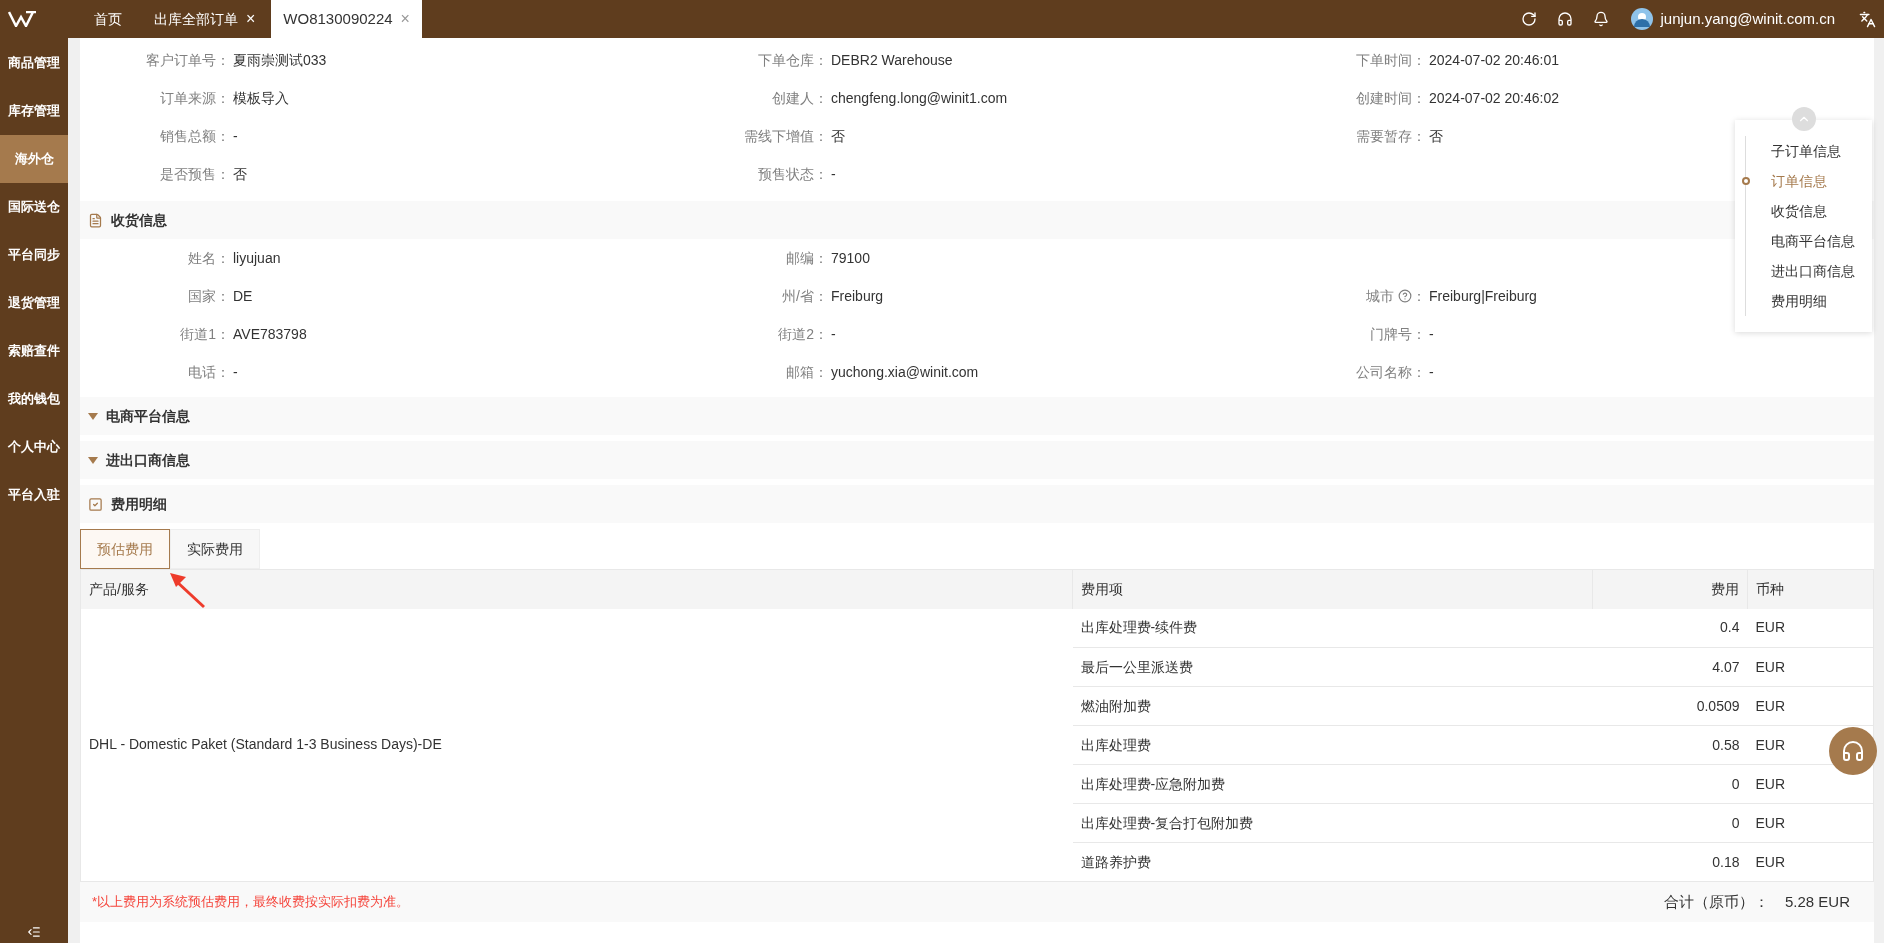 The height and width of the screenshot is (943, 1884). Describe the element at coordinates (807, 258) in the screenshot. I see `field-label: 邮编：` at that location.